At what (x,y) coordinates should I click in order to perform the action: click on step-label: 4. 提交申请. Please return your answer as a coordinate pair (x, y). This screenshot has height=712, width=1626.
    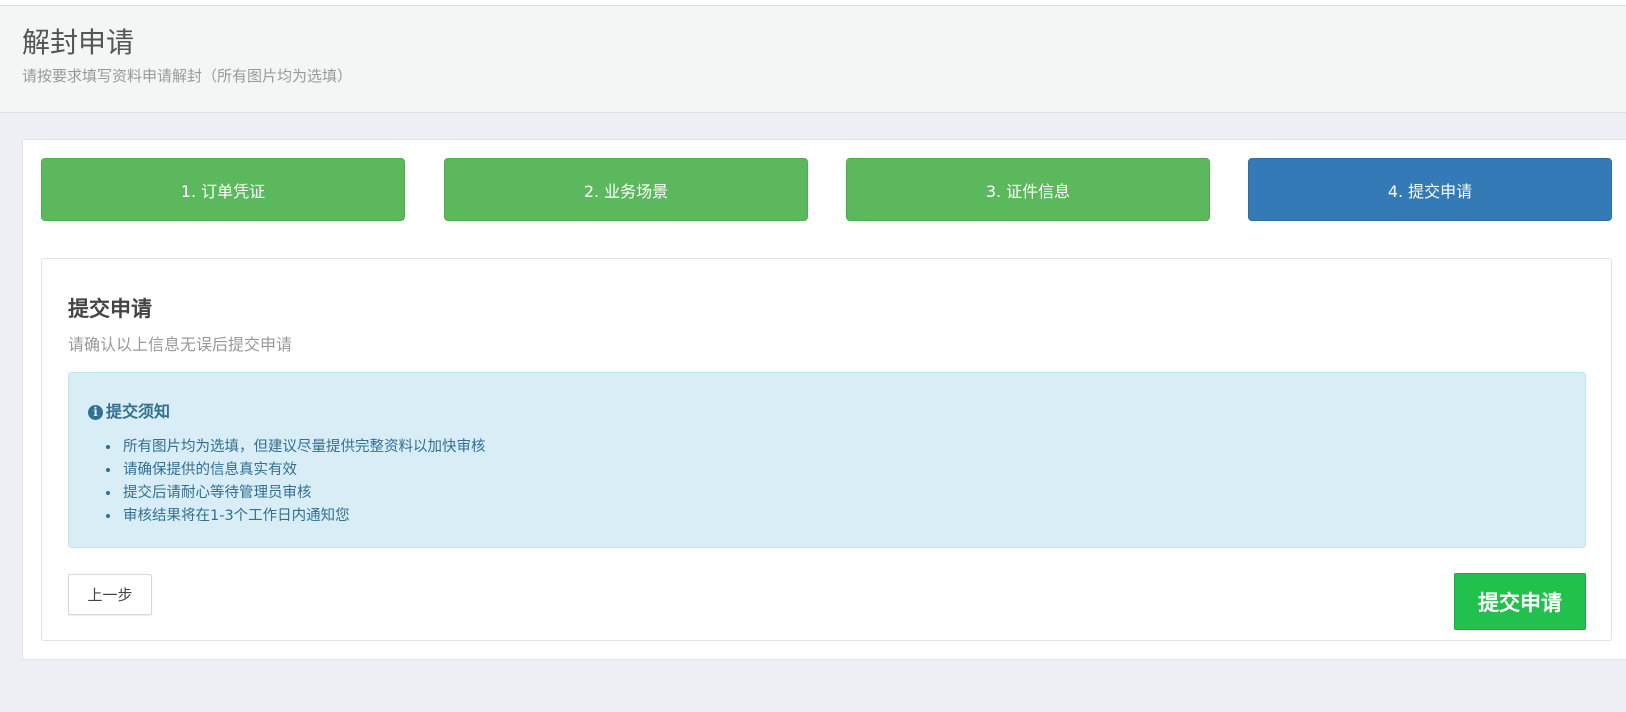
    Looking at the image, I should click on (1430, 191).